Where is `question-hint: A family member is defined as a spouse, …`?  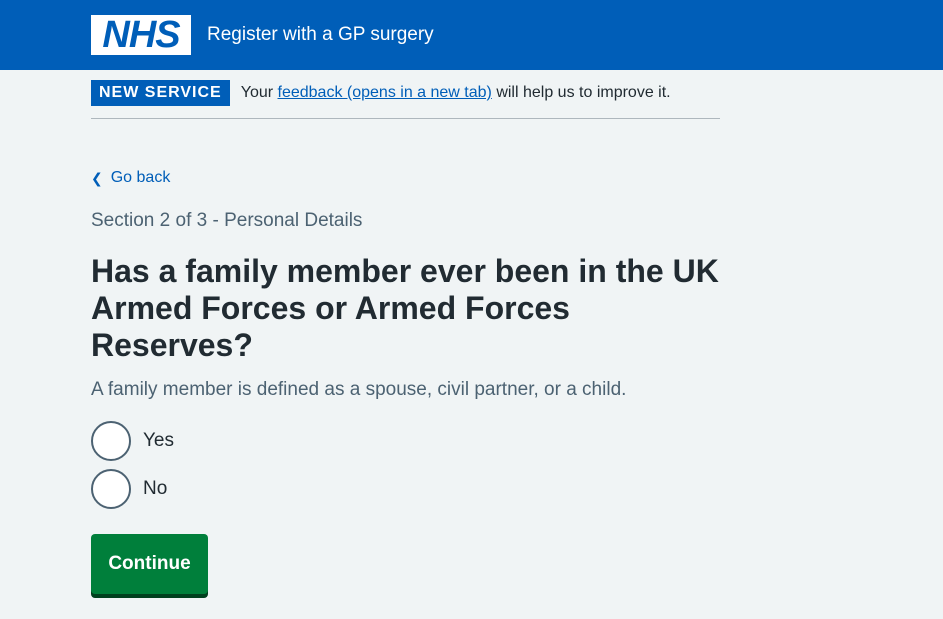
question-hint: A family member is defined as a spouse, … is located at coordinates (359, 389).